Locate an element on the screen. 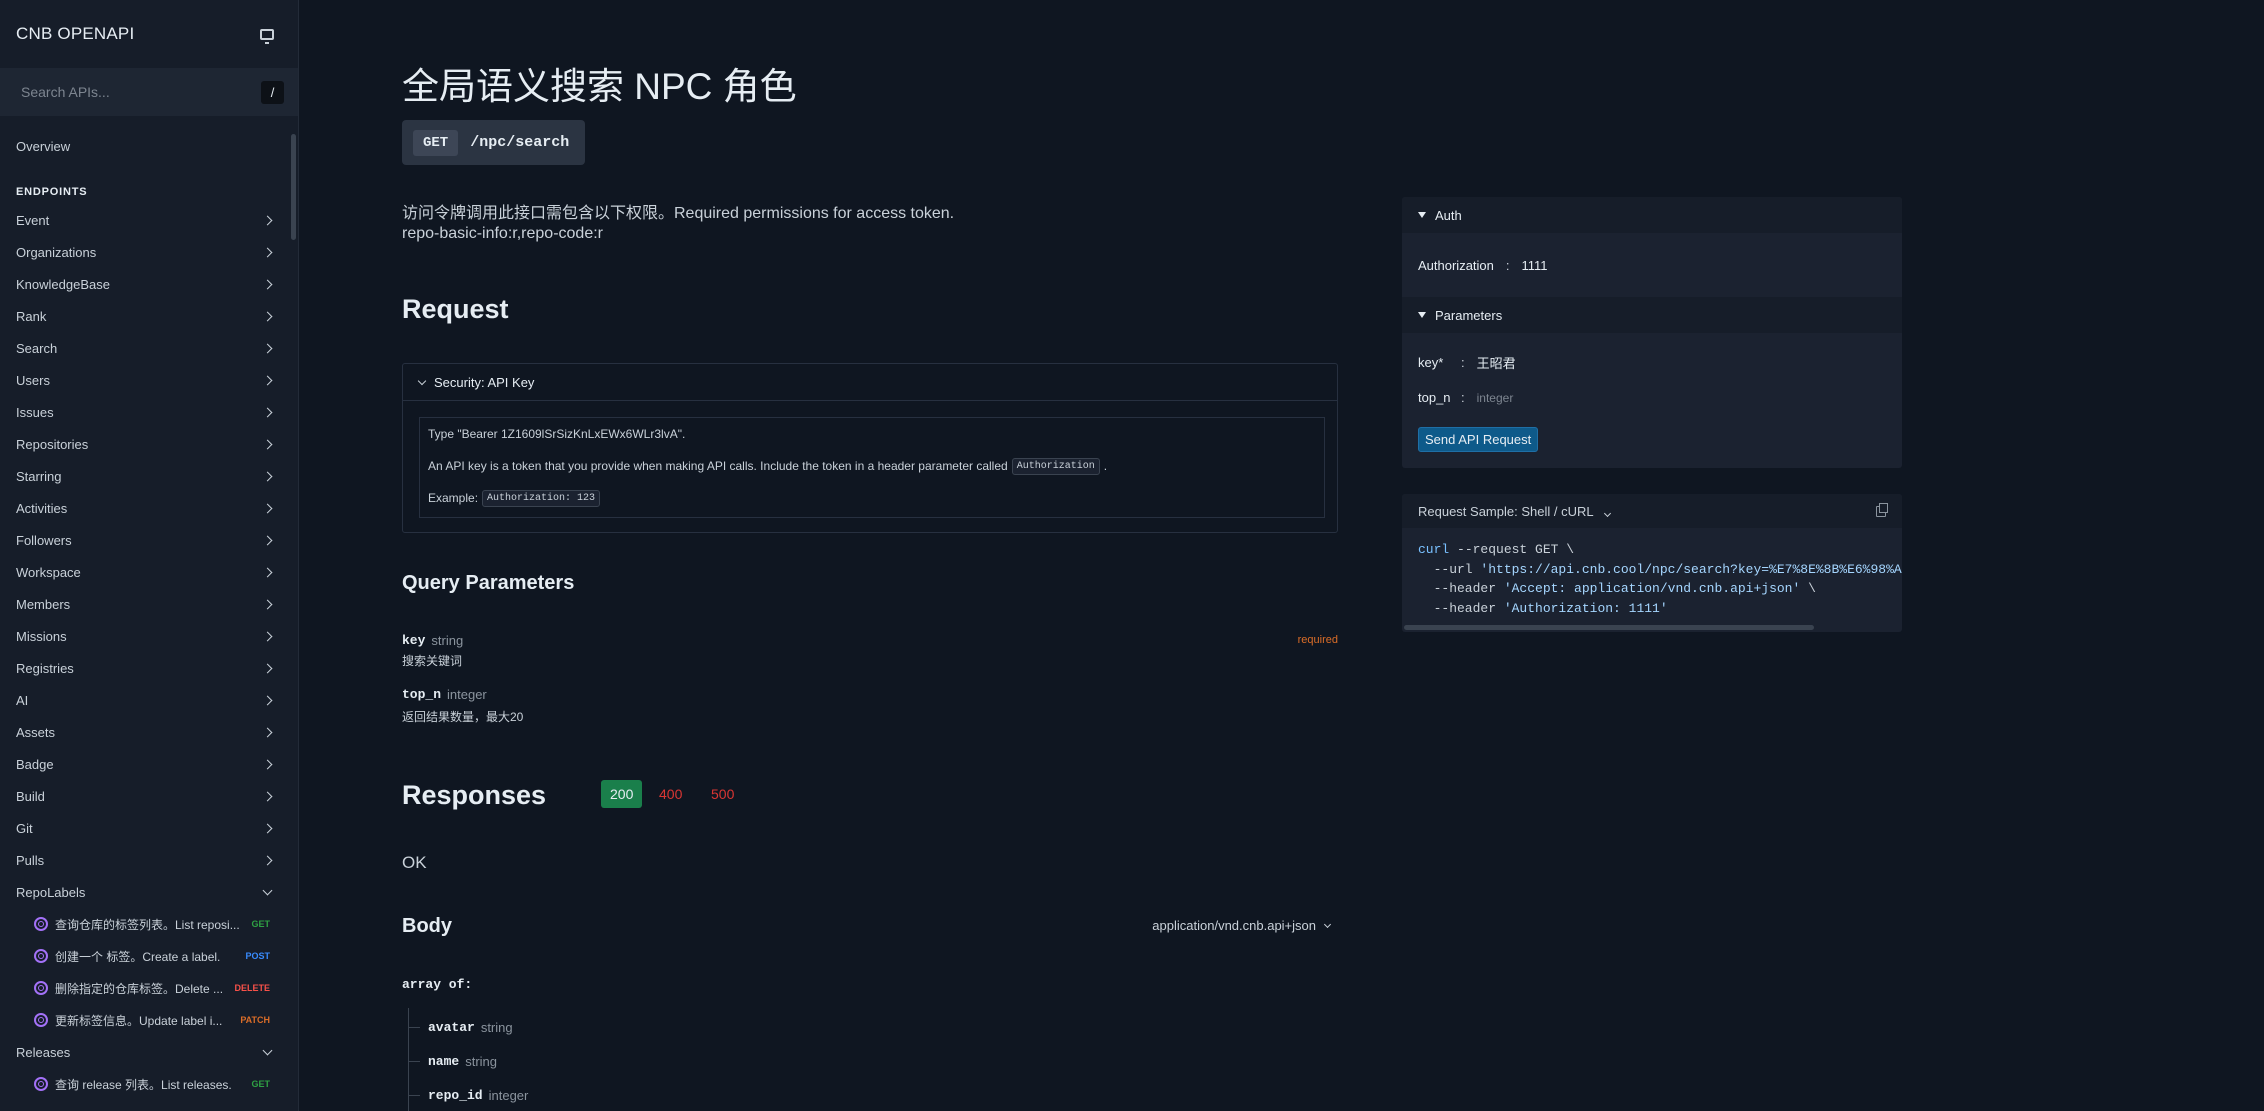 This screenshot has height=1111, width=2264. sidebar-item-label: Build is located at coordinates (30, 796).